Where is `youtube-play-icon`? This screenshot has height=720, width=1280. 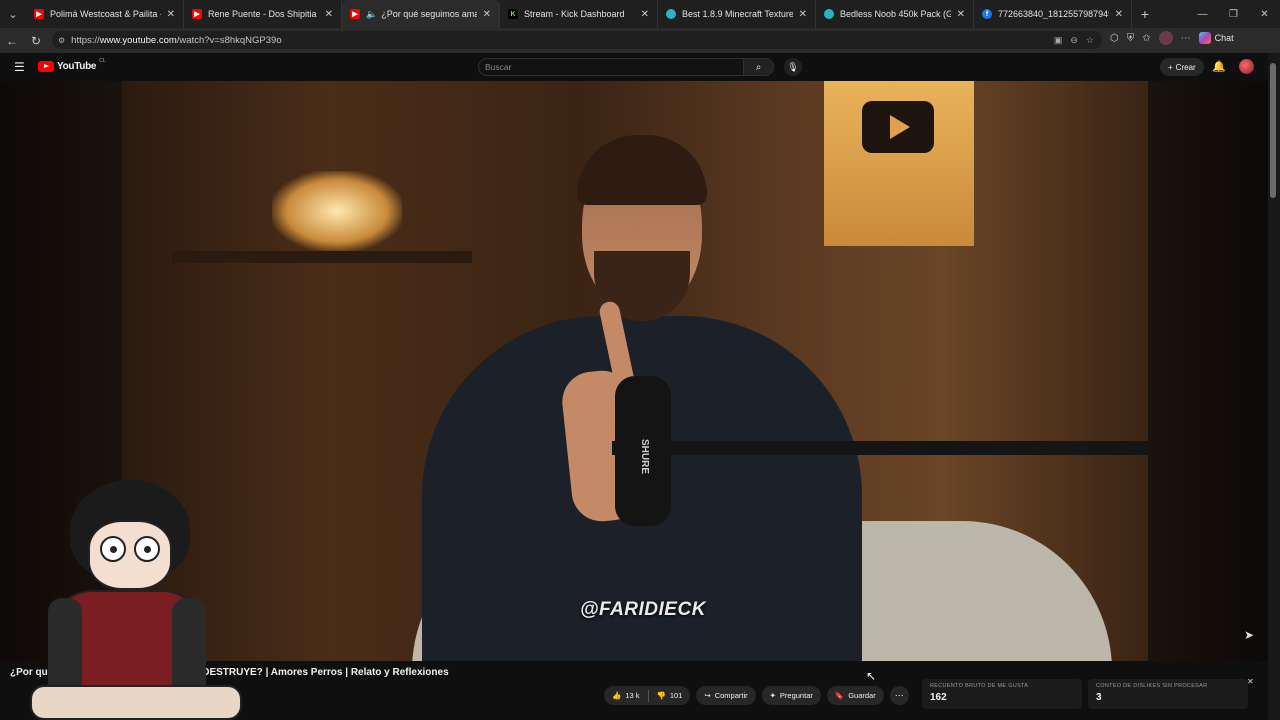 youtube-play-icon is located at coordinates (46, 66).